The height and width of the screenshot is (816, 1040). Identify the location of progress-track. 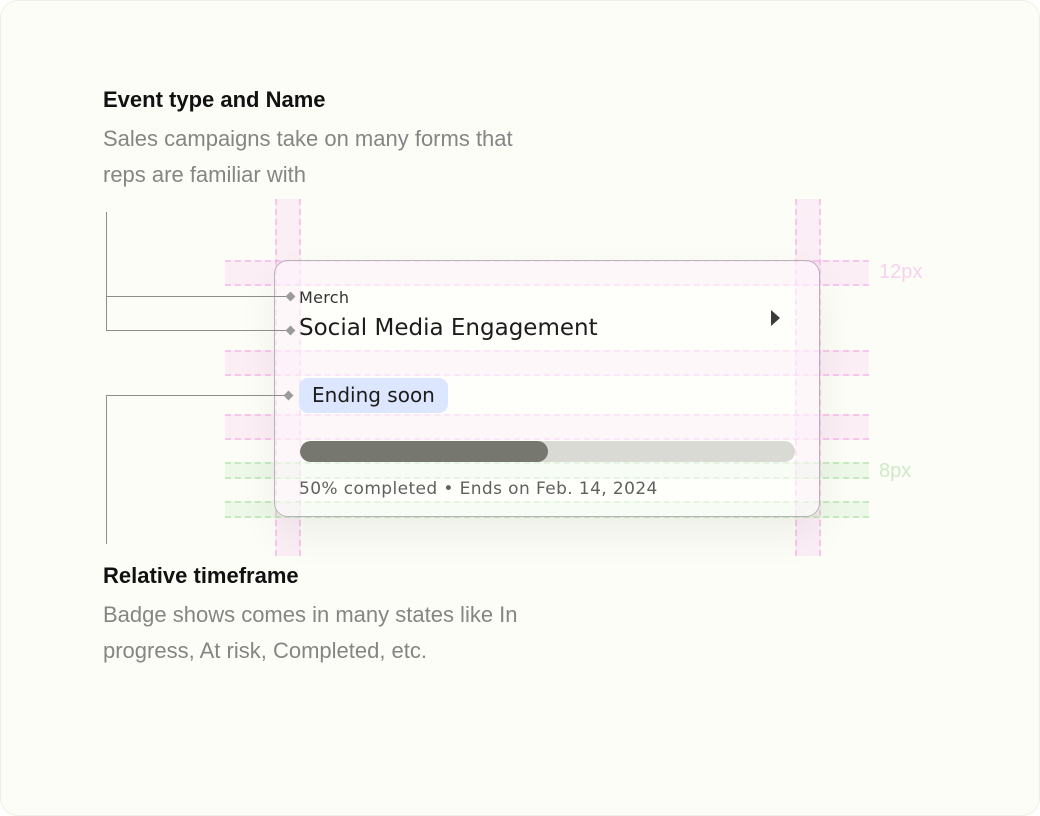
(547, 451).